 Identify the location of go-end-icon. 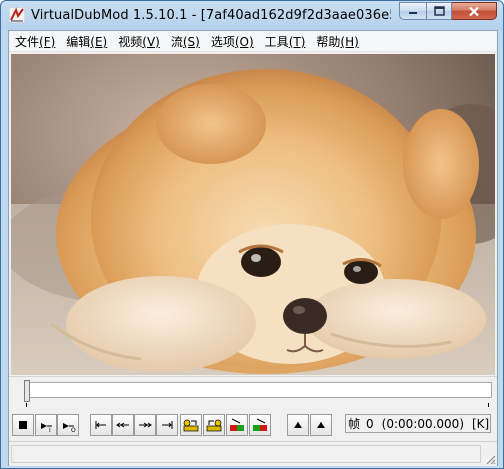
(167, 425).